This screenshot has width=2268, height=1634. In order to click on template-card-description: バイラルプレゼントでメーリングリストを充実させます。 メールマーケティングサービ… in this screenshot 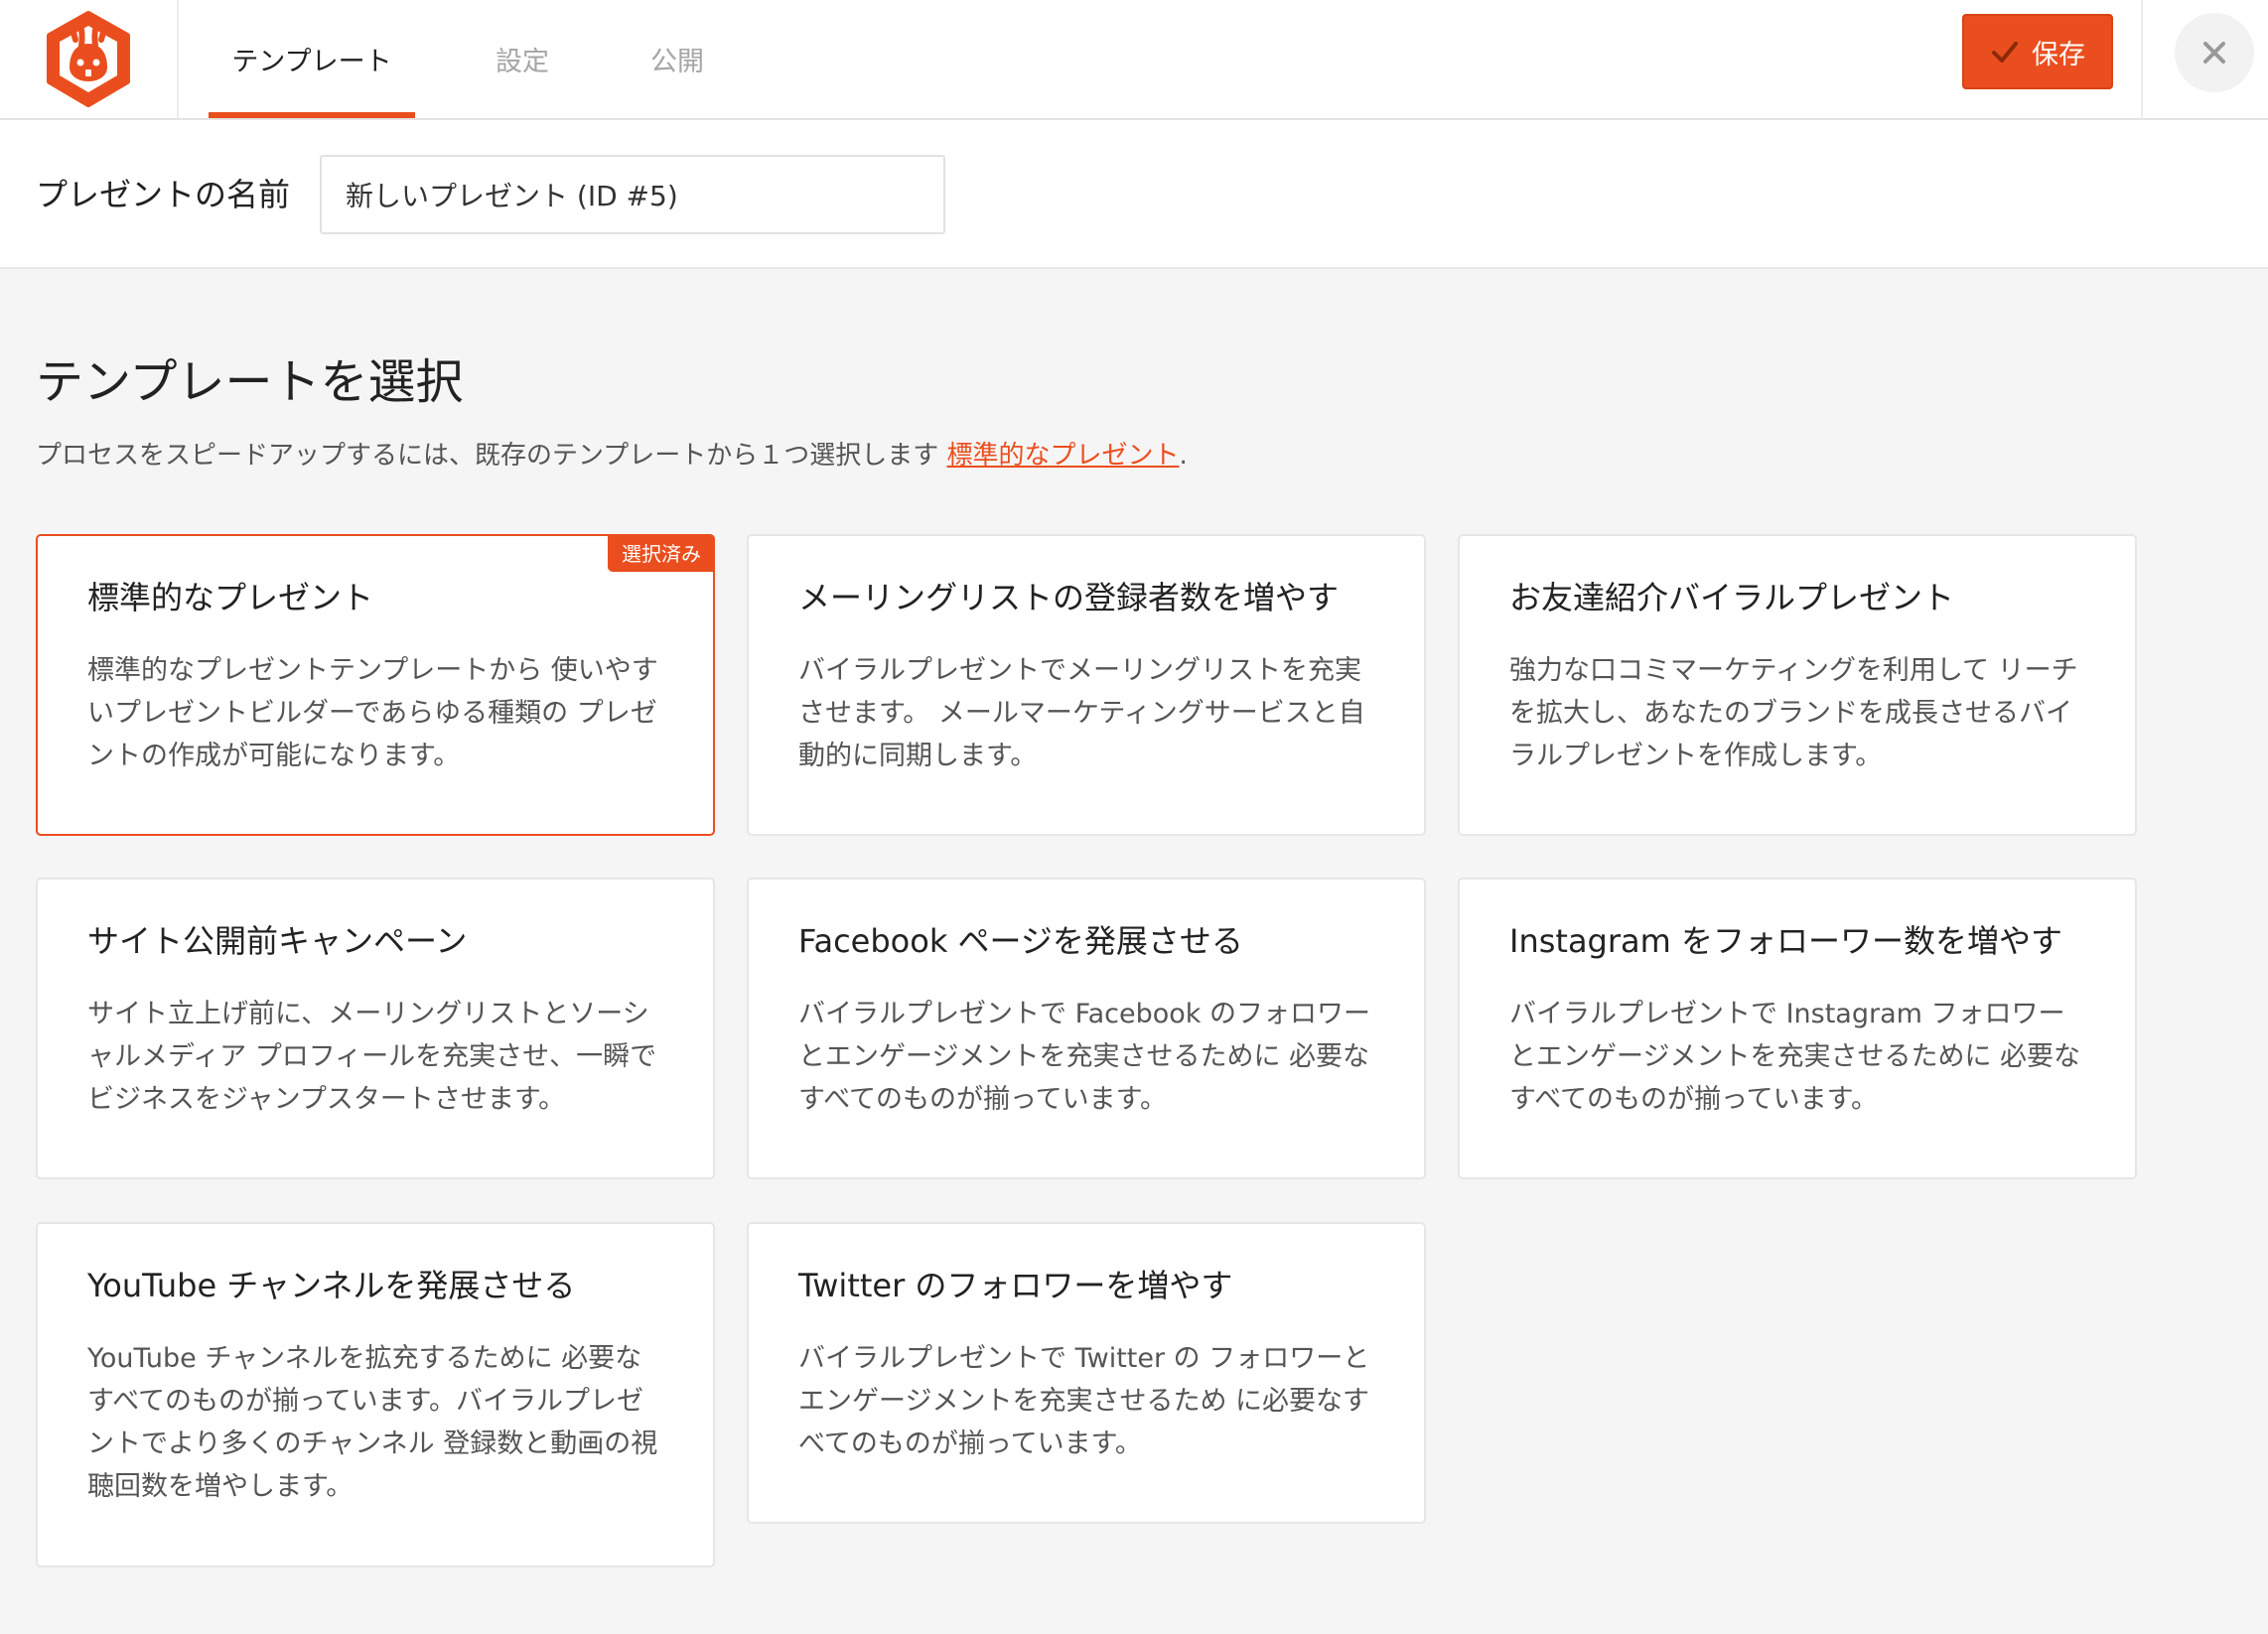, I will do `click(1081, 712)`.